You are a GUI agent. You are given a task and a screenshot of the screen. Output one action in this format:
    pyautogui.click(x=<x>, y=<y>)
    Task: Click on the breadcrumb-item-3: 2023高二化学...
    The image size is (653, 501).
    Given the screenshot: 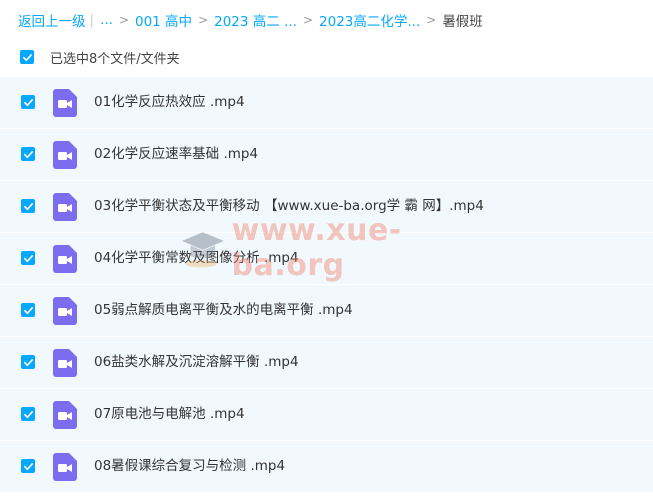 What is the action you would take?
    pyautogui.click(x=369, y=20)
    